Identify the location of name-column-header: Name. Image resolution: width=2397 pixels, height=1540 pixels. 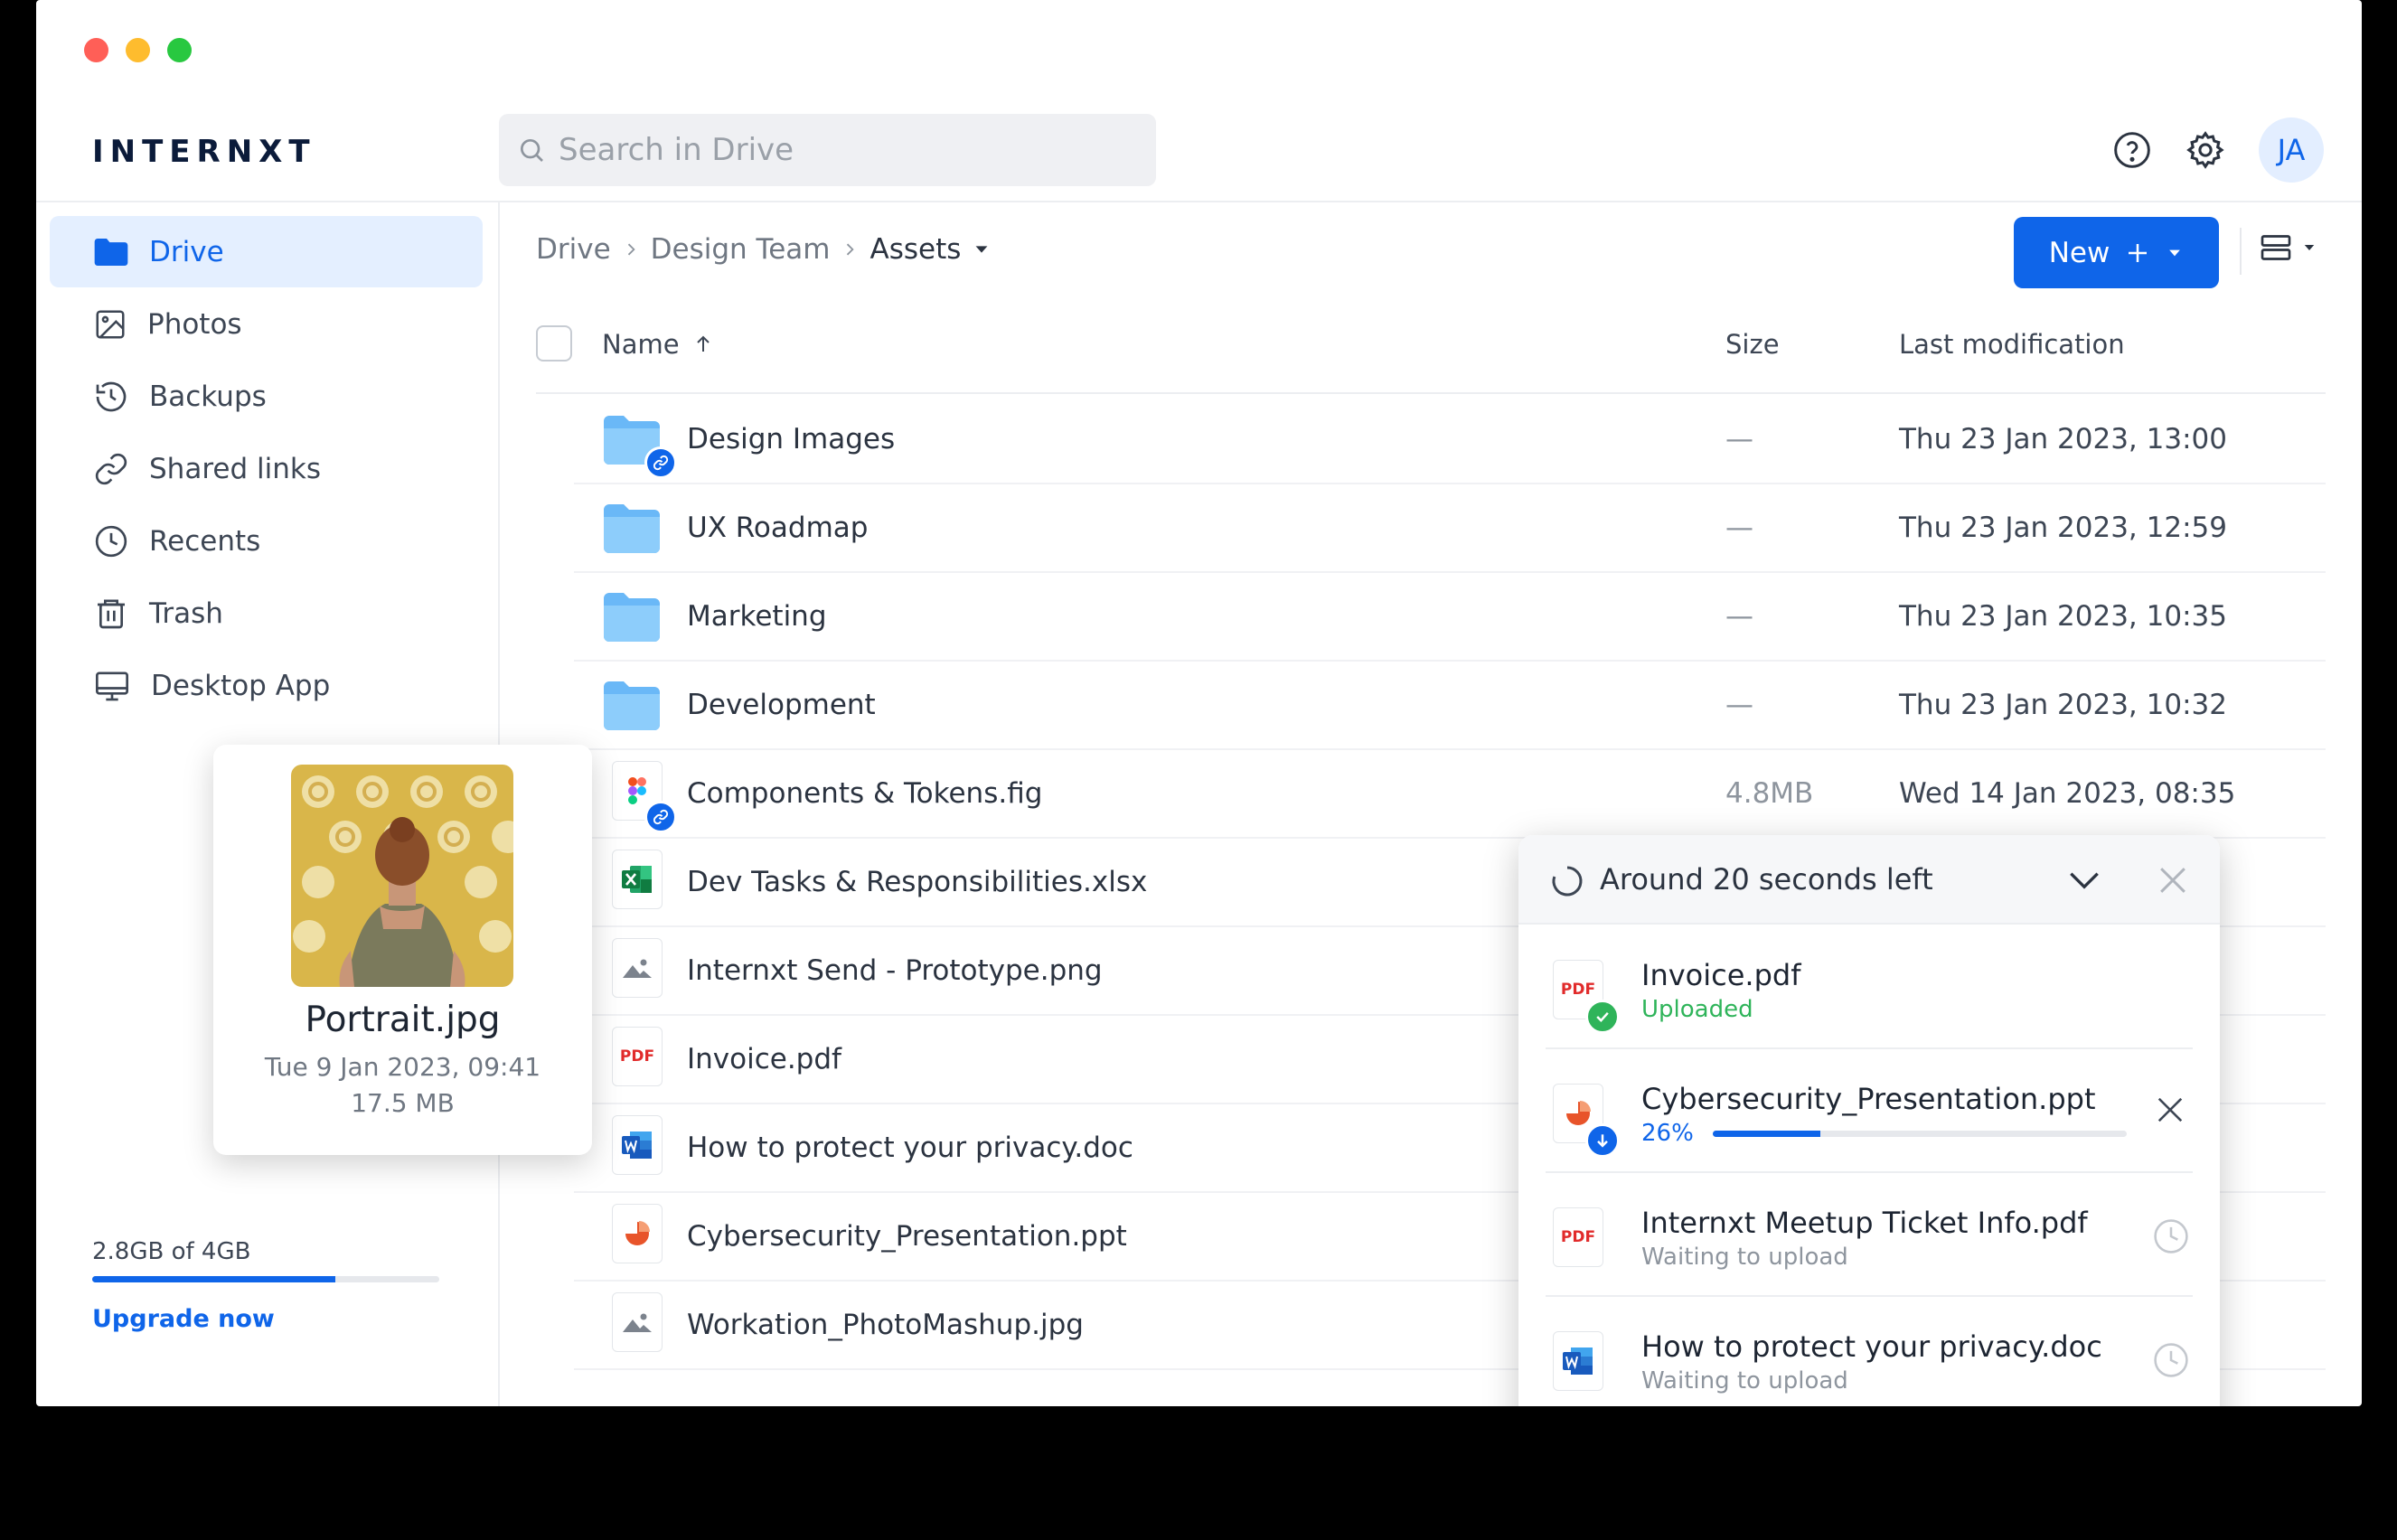
(658, 344).